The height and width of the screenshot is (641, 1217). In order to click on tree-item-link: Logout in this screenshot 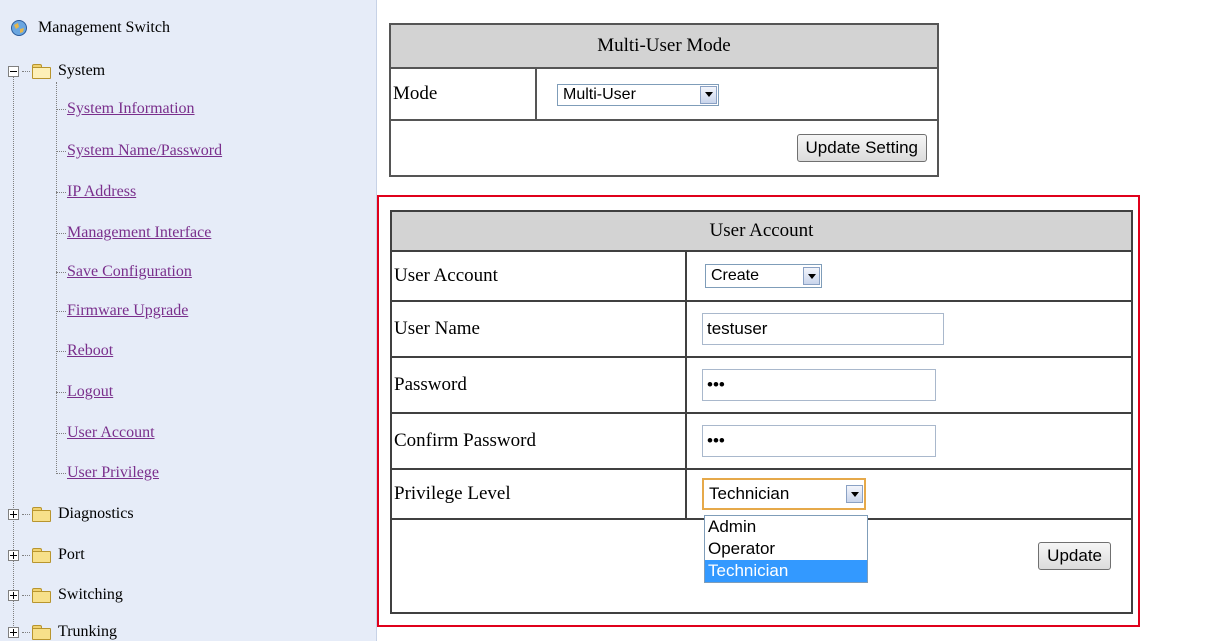, I will do `click(90, 392)`.